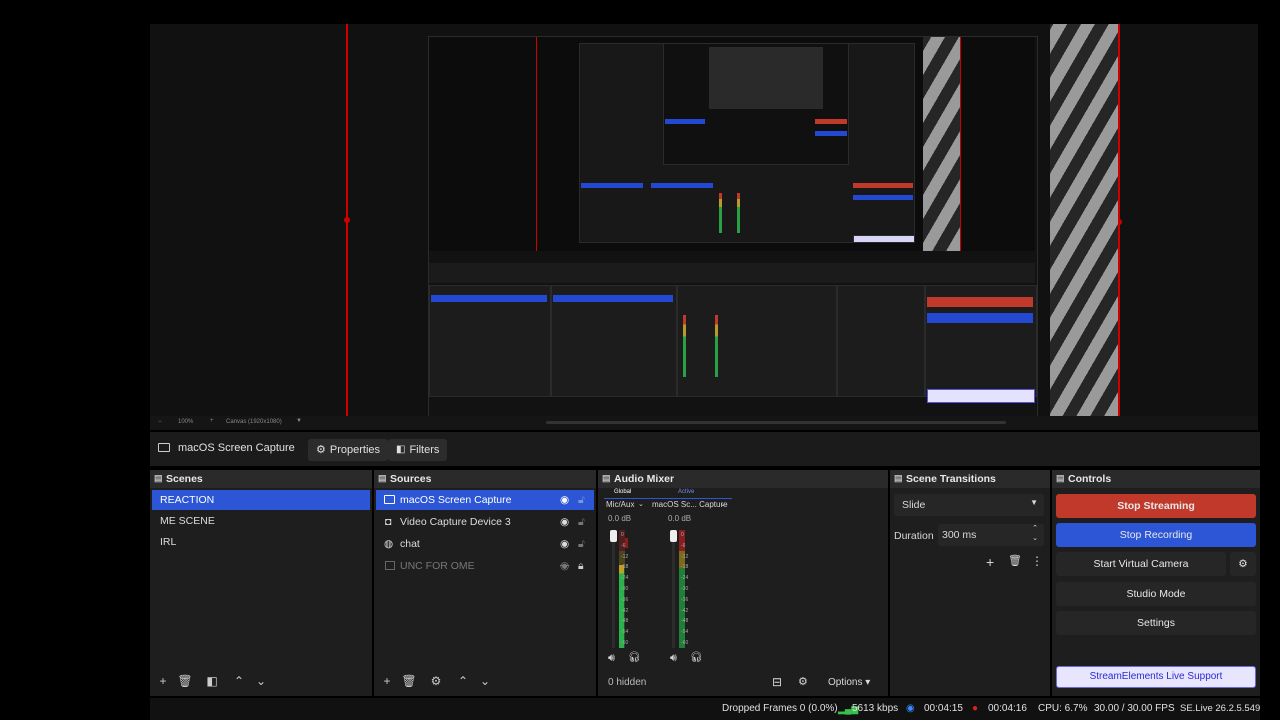 The image size is (1280, 720). What do you see at coordinates (261, 542) in the screenshot?
I see `scene-item-irl: IRL` at bounding box center [261, 542].